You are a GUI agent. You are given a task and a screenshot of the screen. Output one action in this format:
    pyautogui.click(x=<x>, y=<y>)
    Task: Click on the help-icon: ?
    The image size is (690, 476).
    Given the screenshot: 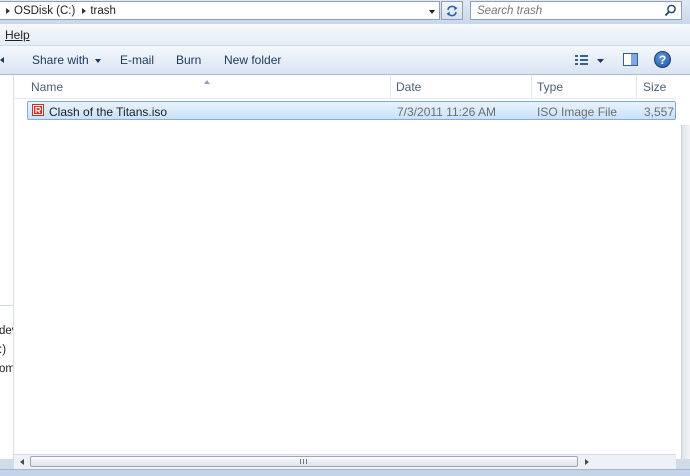 What is the action you would take?
    pyautogui.click(x=662, y=59)
    